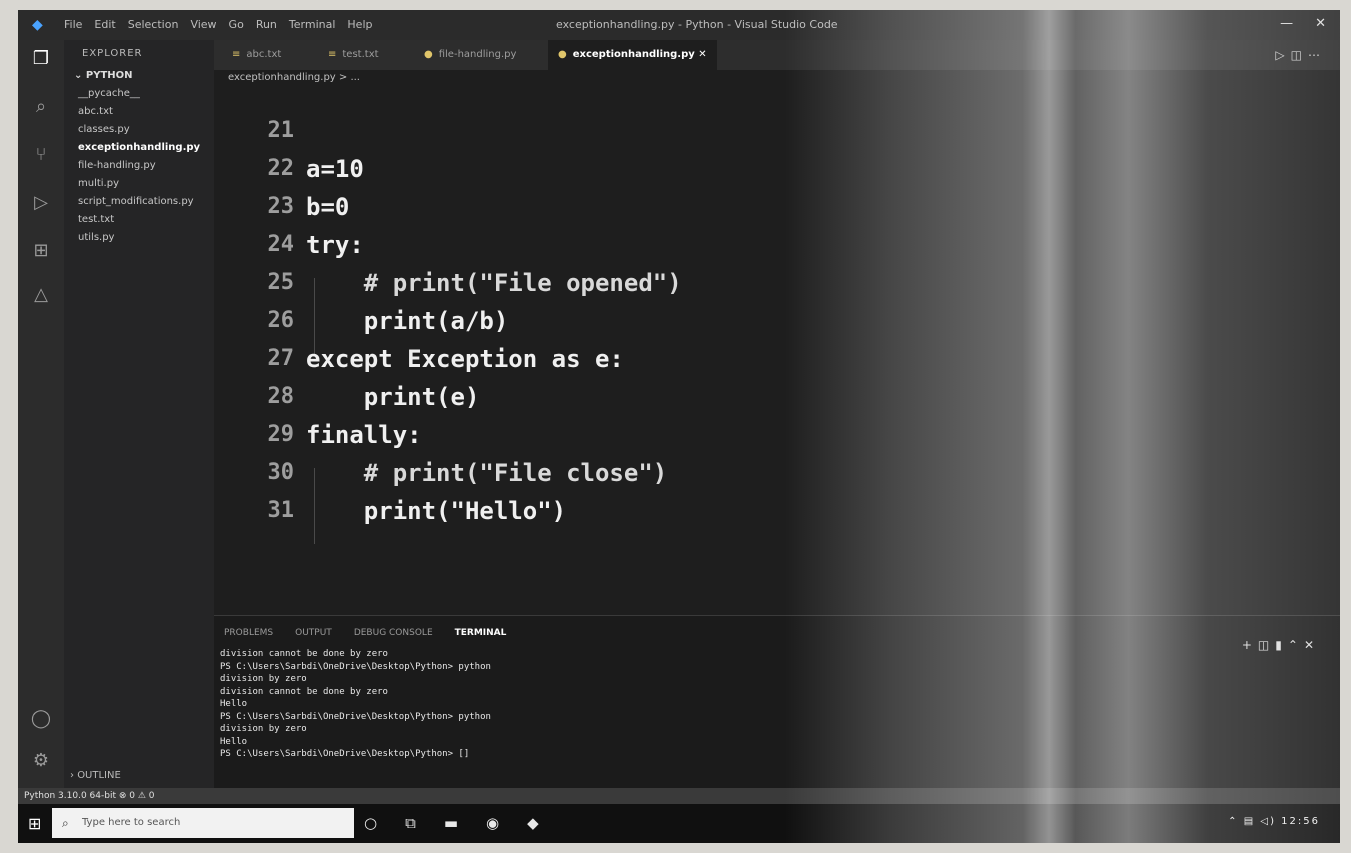 The height and width of the screenshot is (853, 1351). I want to click on close-tab-icon: ✕, so click(702, 54).